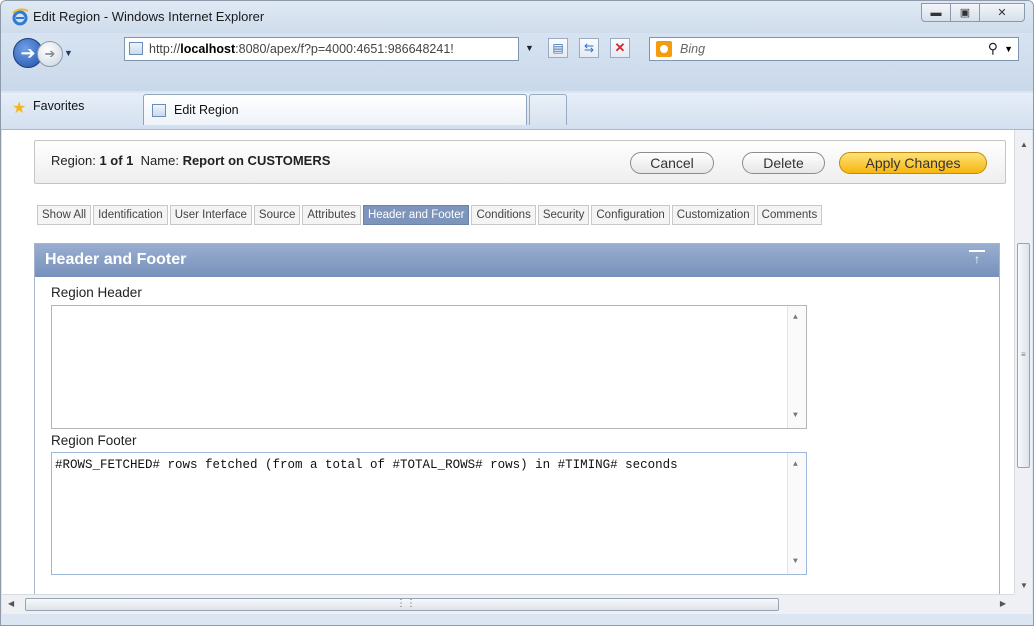 Image resolution: width=1034 pixels, height=626 pixels. What do you see at coordinates (277, 215) in the screenshot?
I see `tab-source: Source` at bounding box center [277, 215].